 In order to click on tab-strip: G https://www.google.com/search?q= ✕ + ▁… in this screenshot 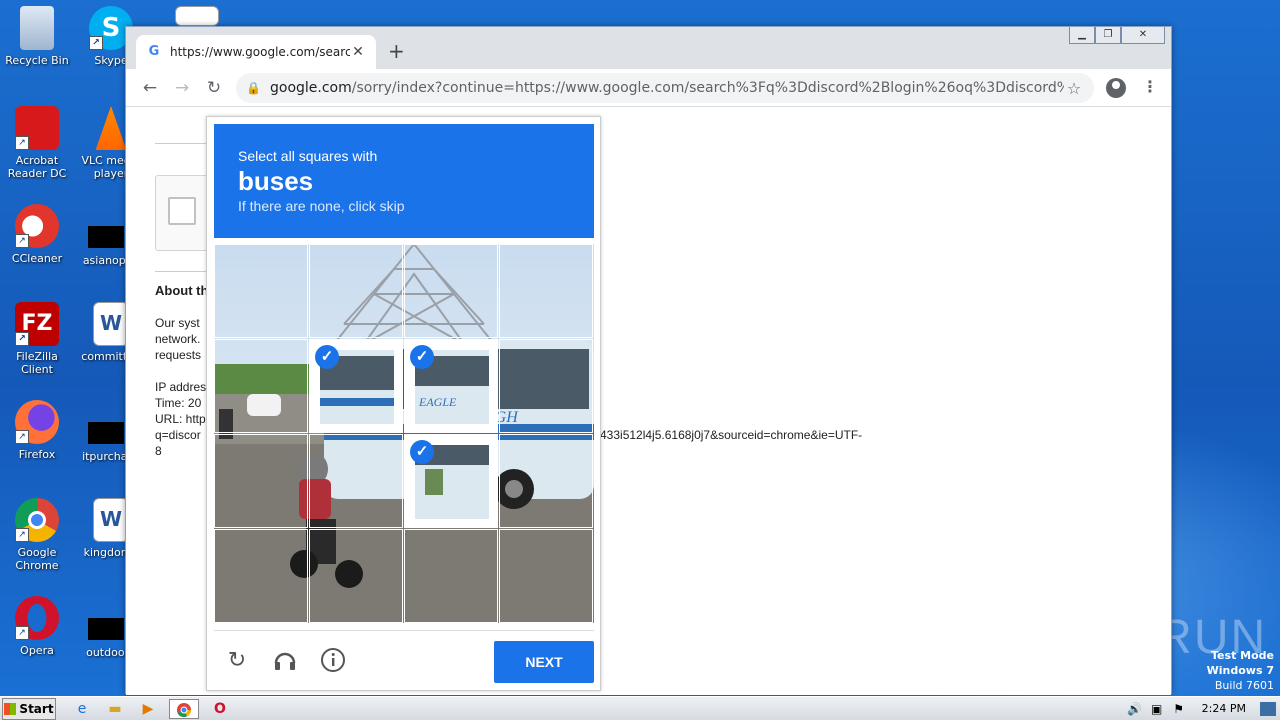, I will do `click(648, 48)`.